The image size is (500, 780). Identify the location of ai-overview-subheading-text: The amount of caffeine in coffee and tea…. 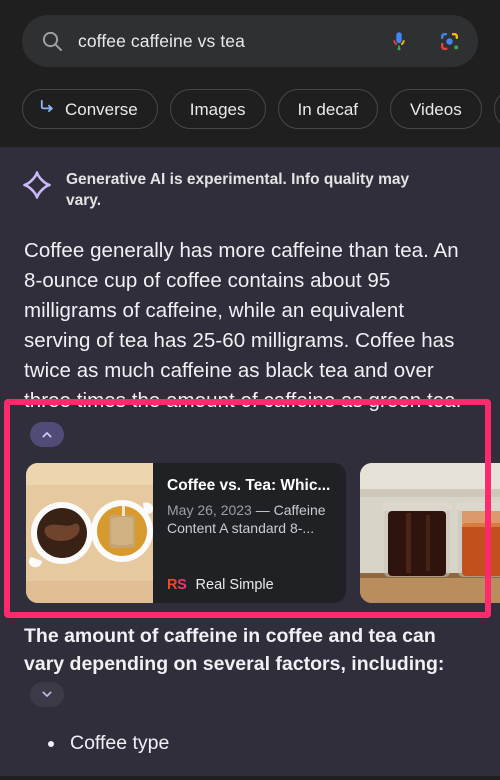
(234, 650).